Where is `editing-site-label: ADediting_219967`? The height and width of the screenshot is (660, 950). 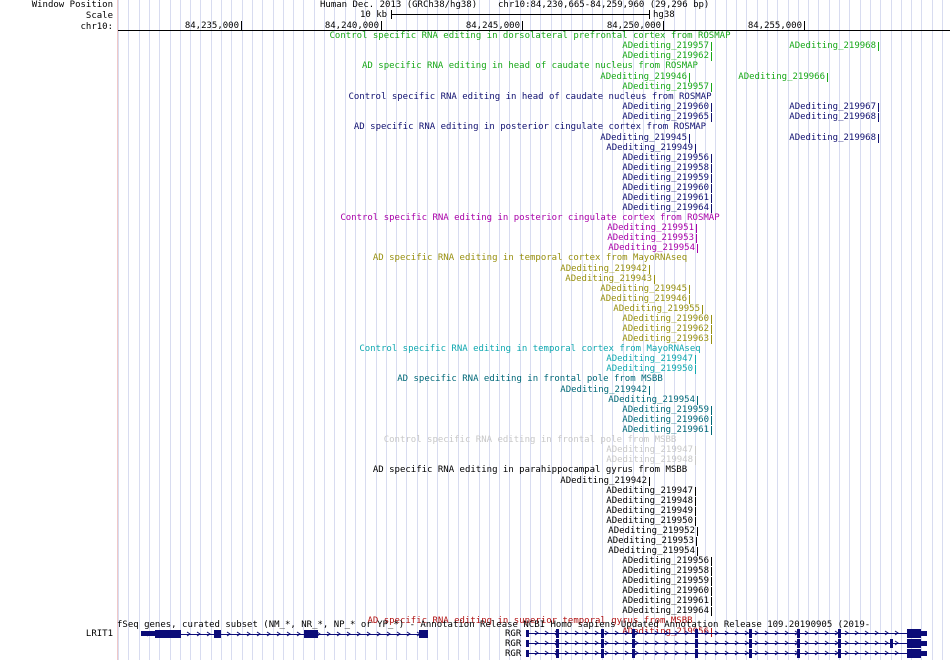
editing-site-label: ADediting_219967 is located at coordinates (816, 107).